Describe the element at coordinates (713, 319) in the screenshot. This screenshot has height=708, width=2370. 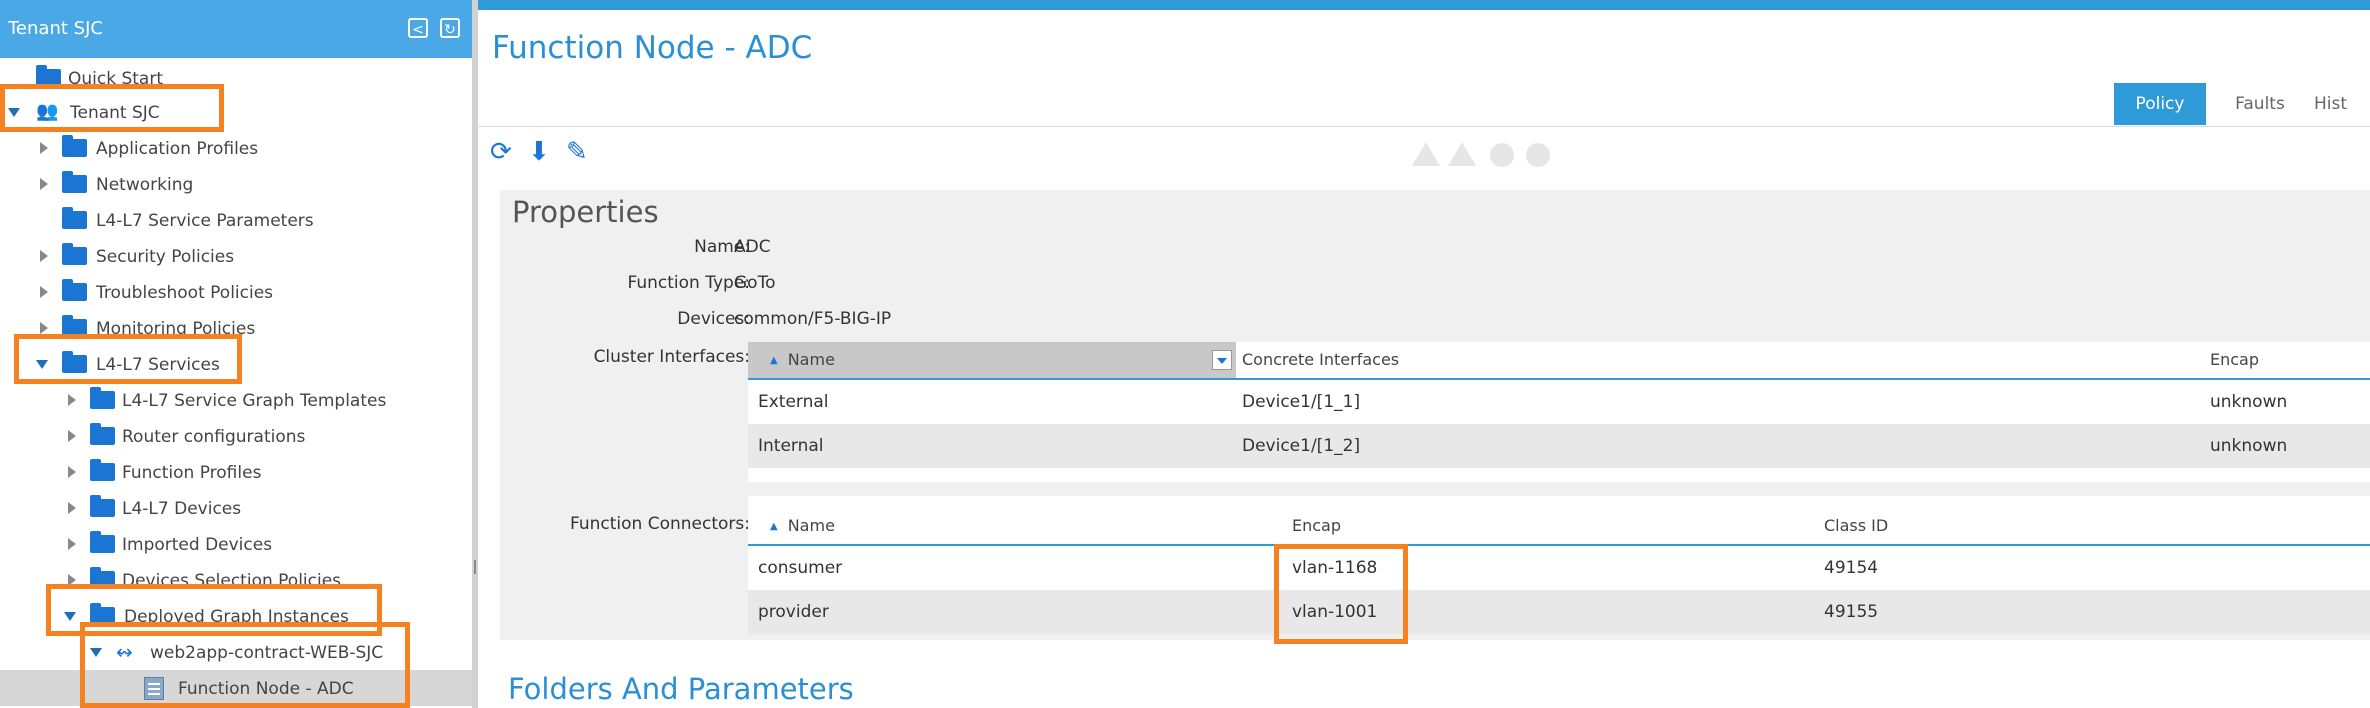
I see `devices-label: Devices:` at that location.